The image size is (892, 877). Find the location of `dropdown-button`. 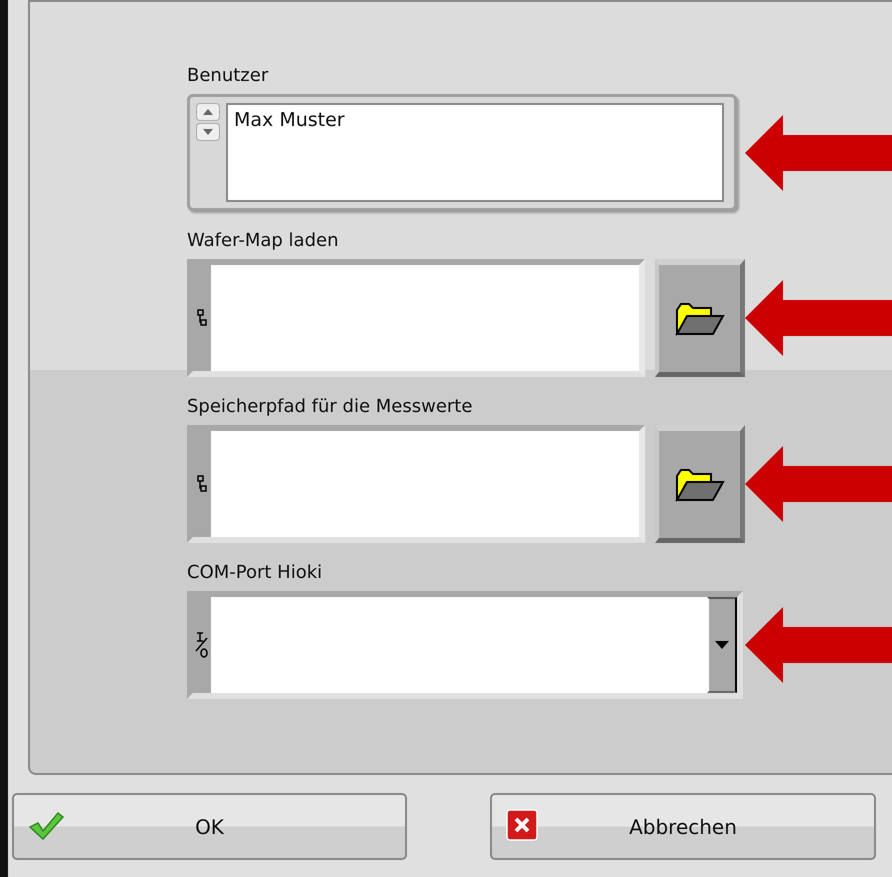

dropdown-button is located at coordinates (722, 645).